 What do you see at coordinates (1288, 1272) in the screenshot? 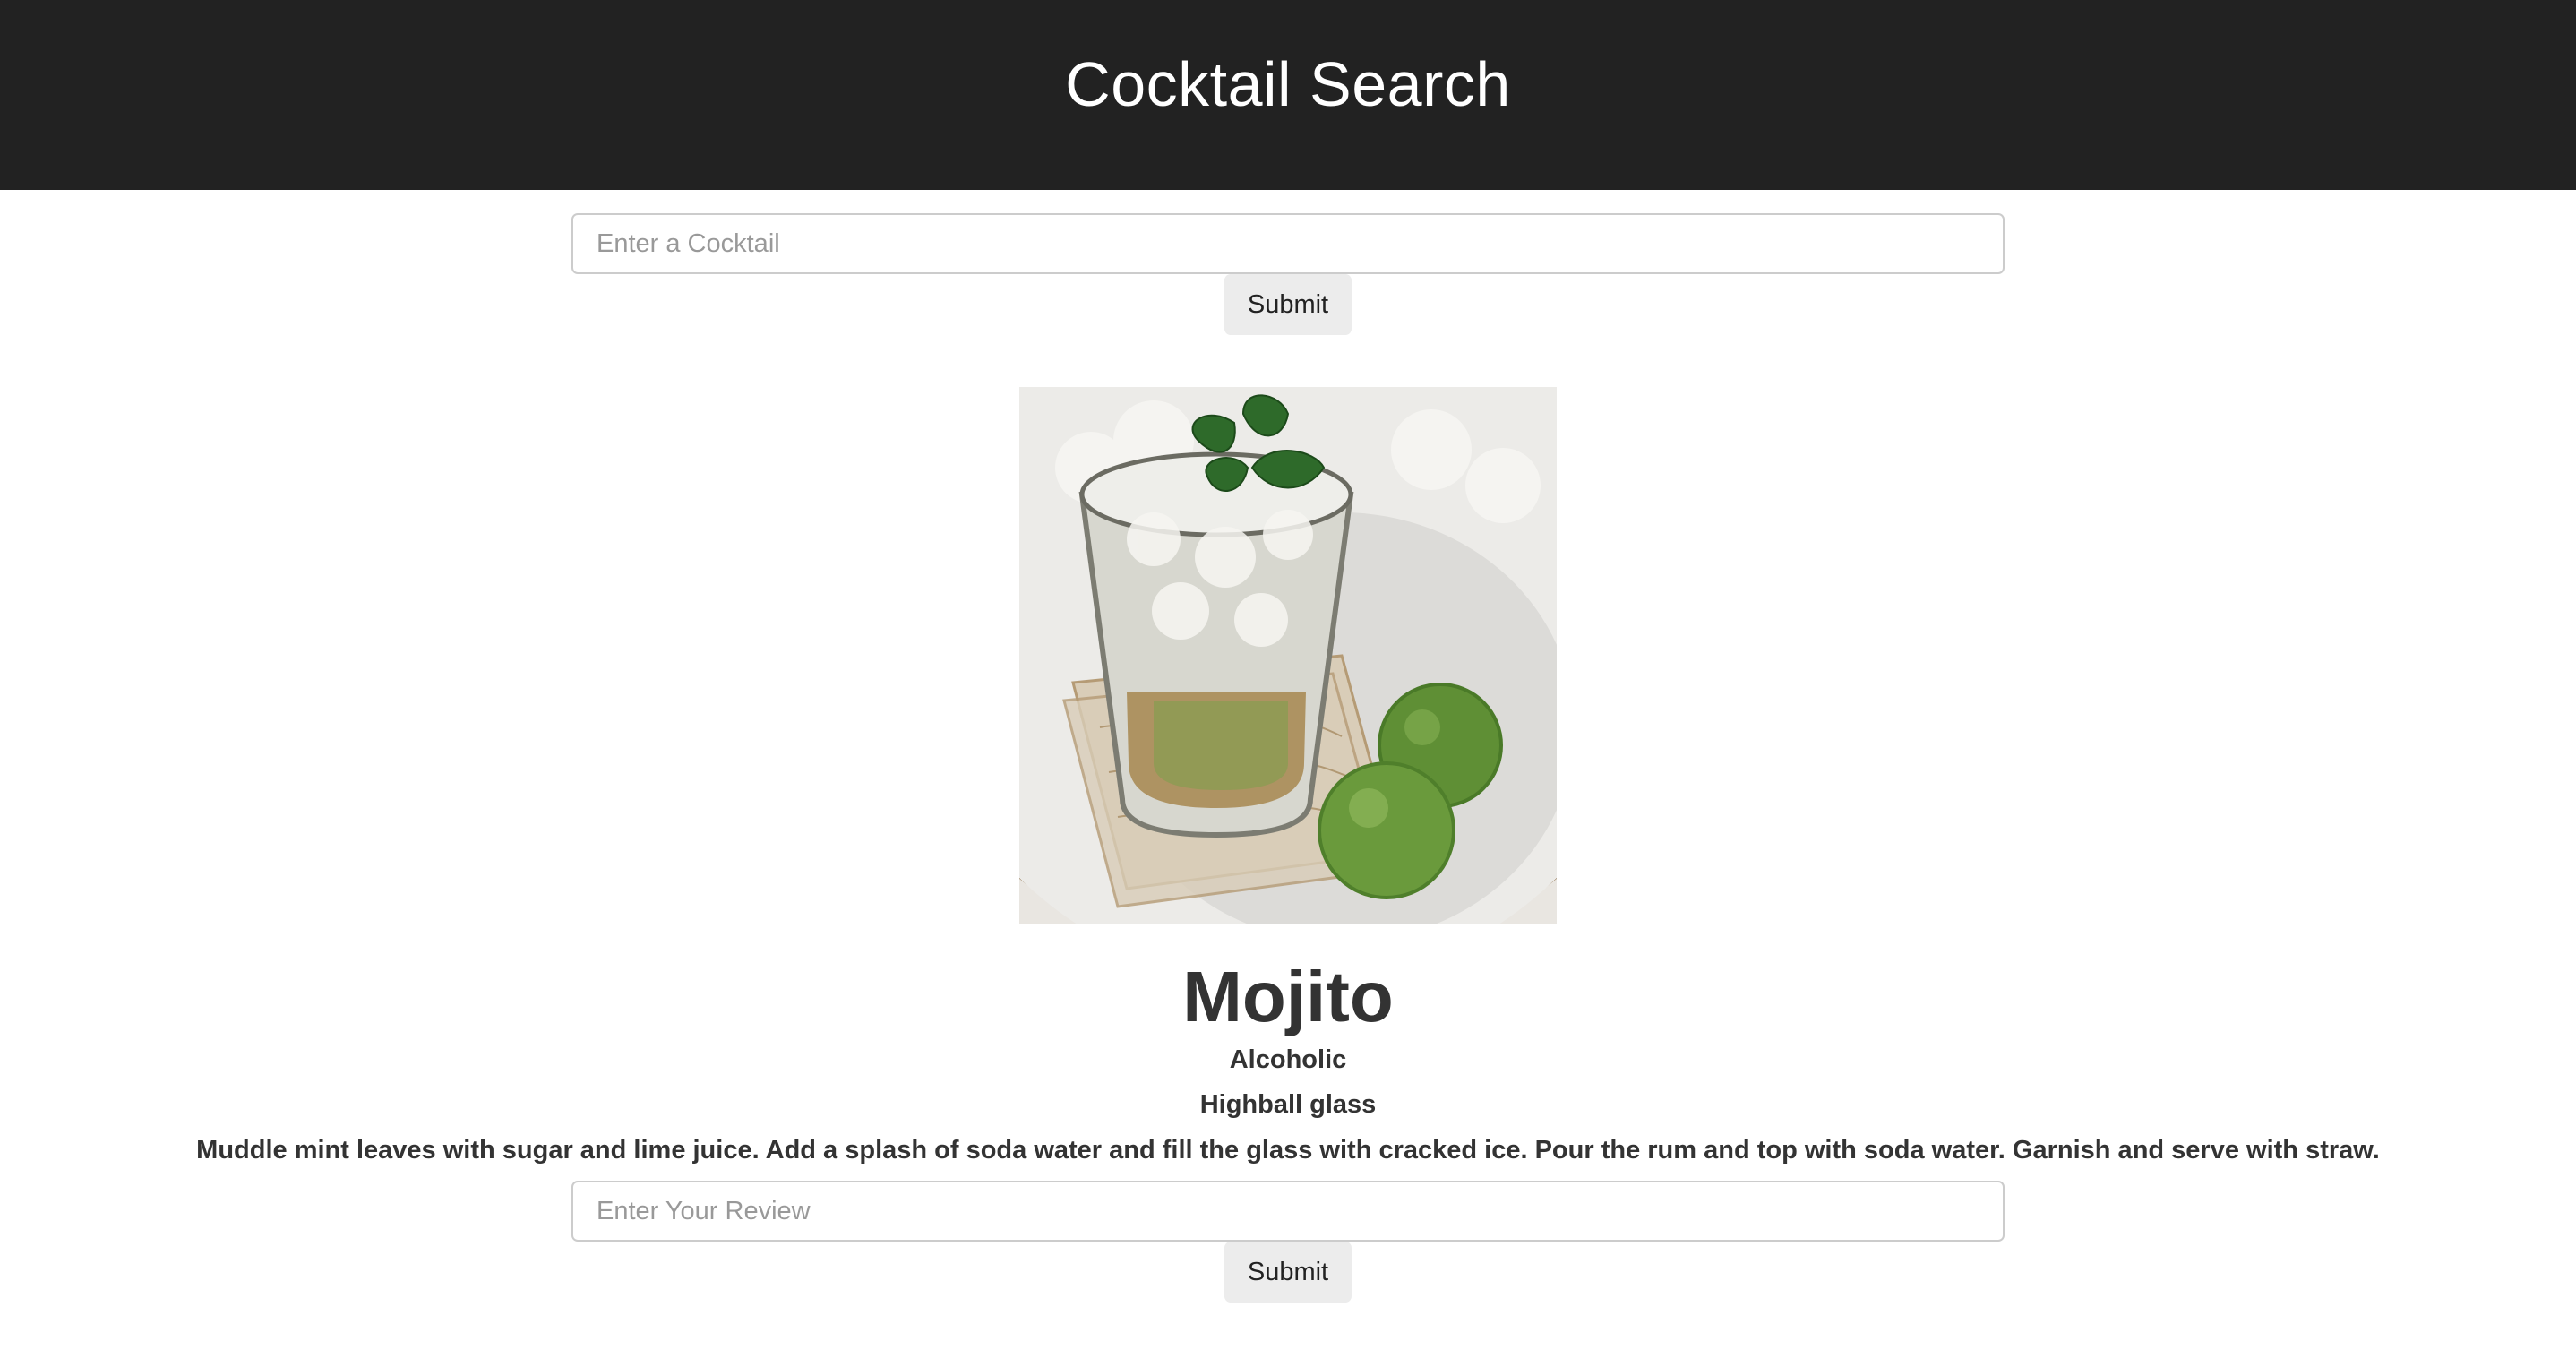
I see `review-submit-button: Submit` at bounding box center [1288, 1272].